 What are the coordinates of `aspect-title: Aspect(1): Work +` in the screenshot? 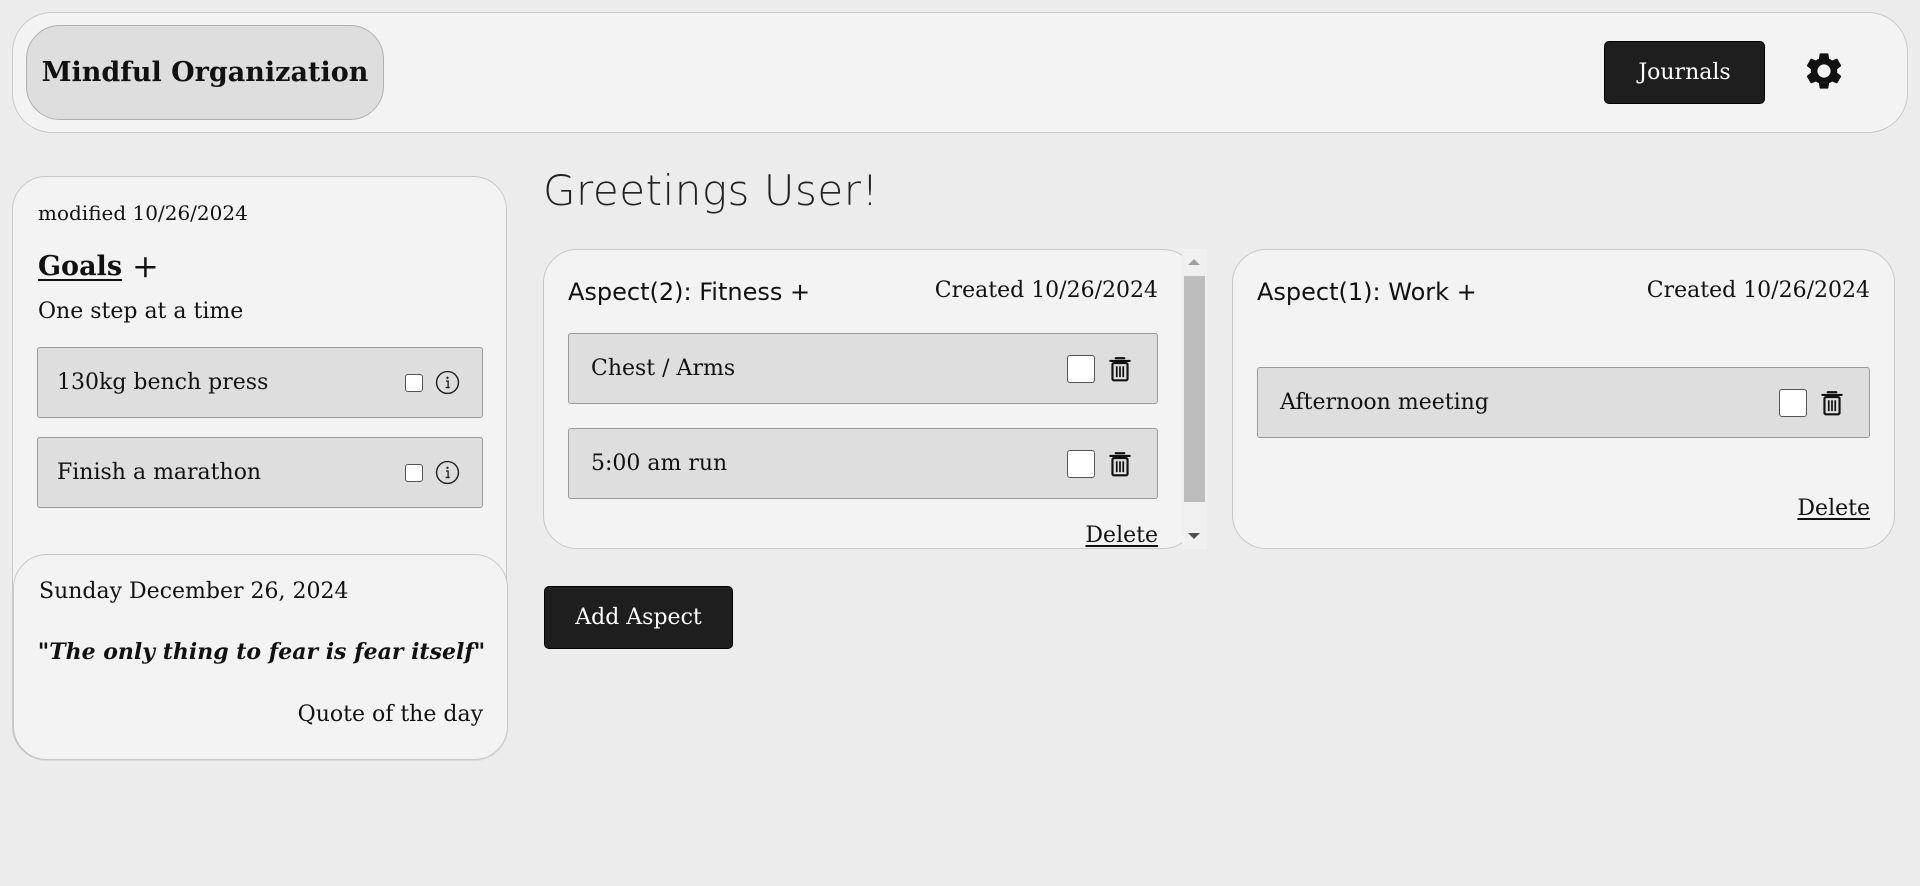 It's located at (1367, 292).